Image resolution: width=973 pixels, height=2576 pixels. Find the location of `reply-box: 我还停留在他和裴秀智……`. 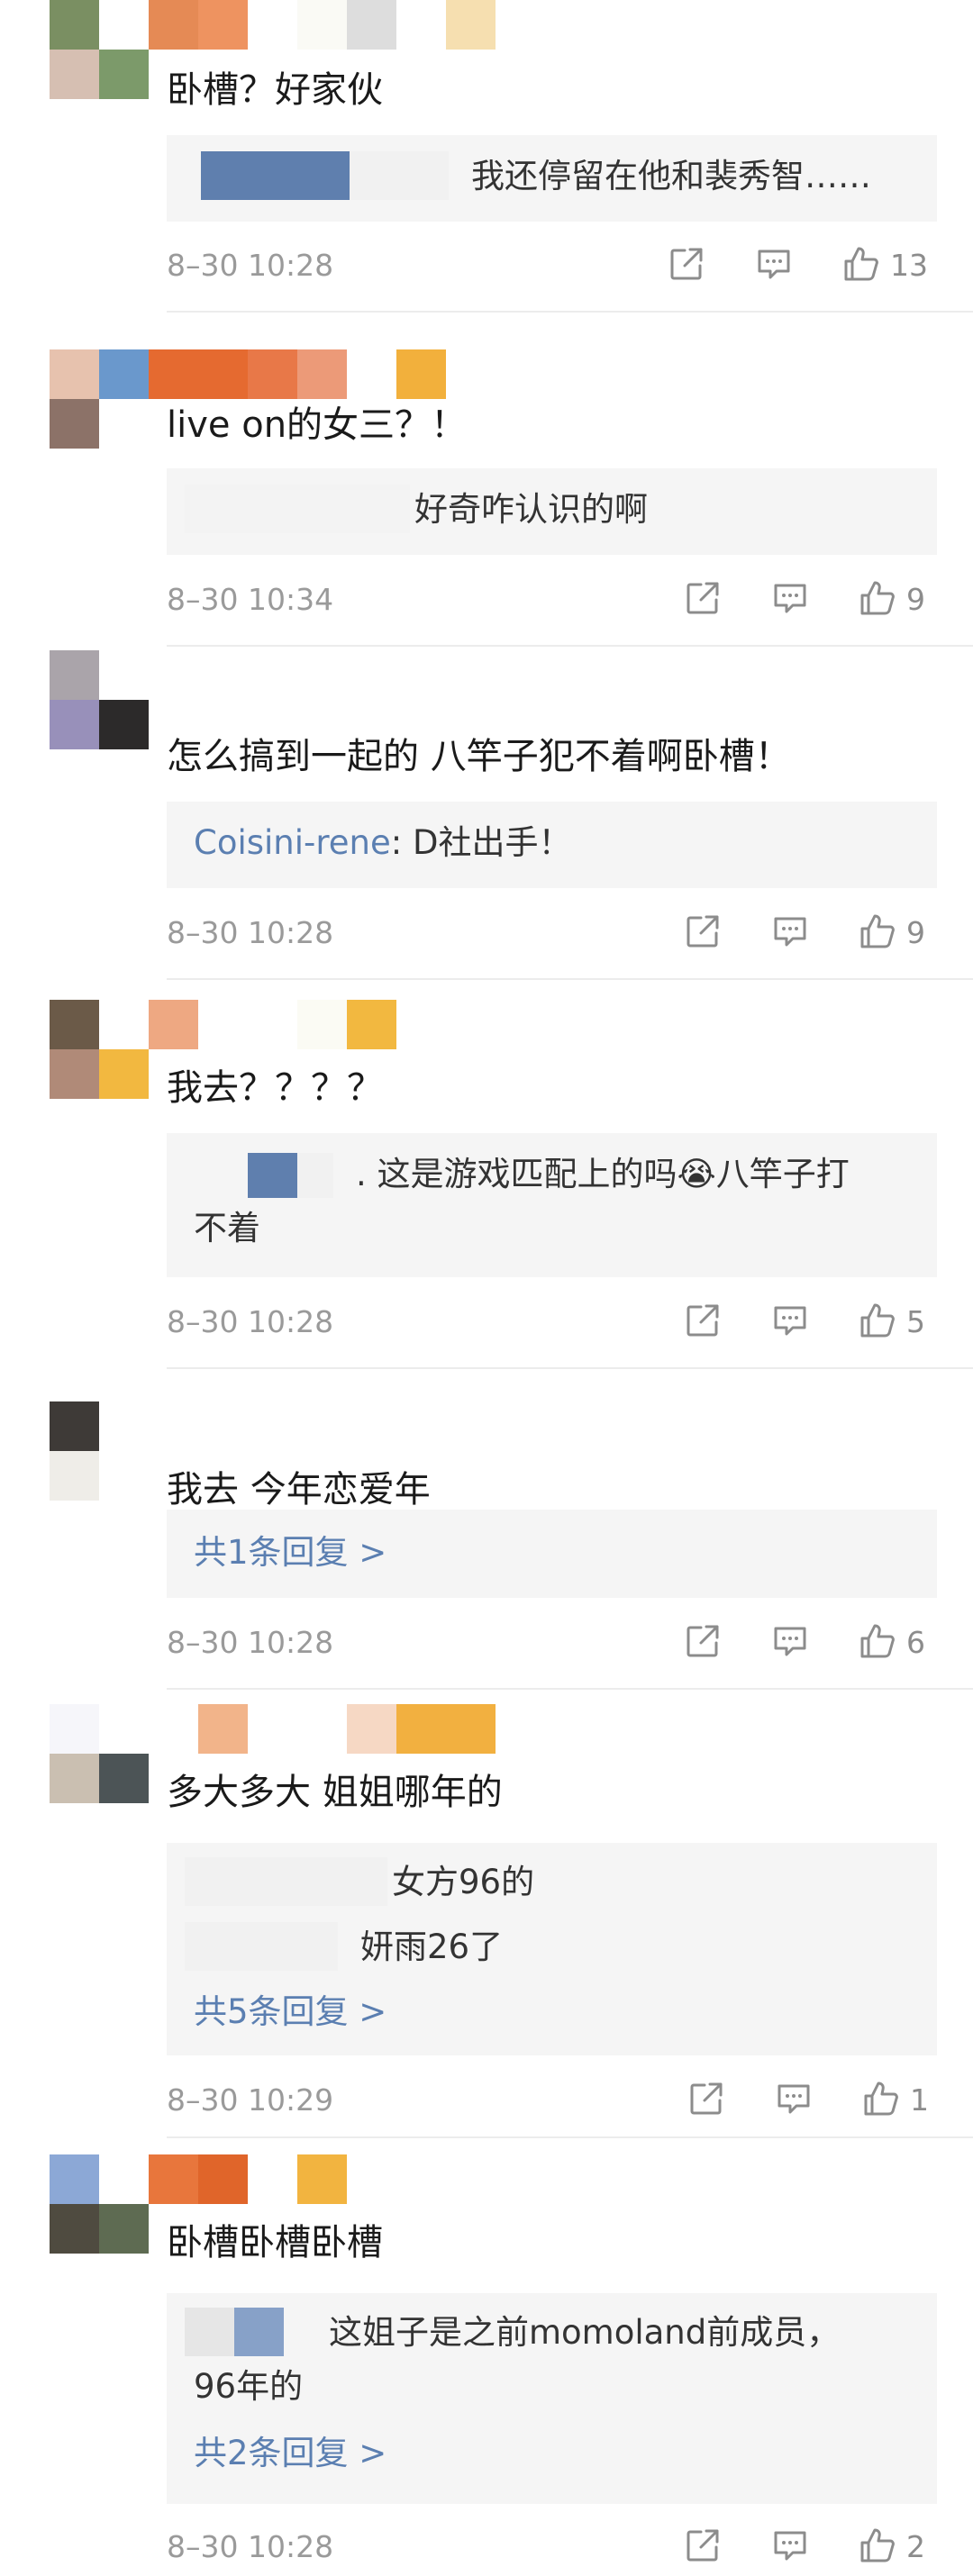

reply-box: 我还停留在他和裴秀智…… is located at coordinates (552, 178).